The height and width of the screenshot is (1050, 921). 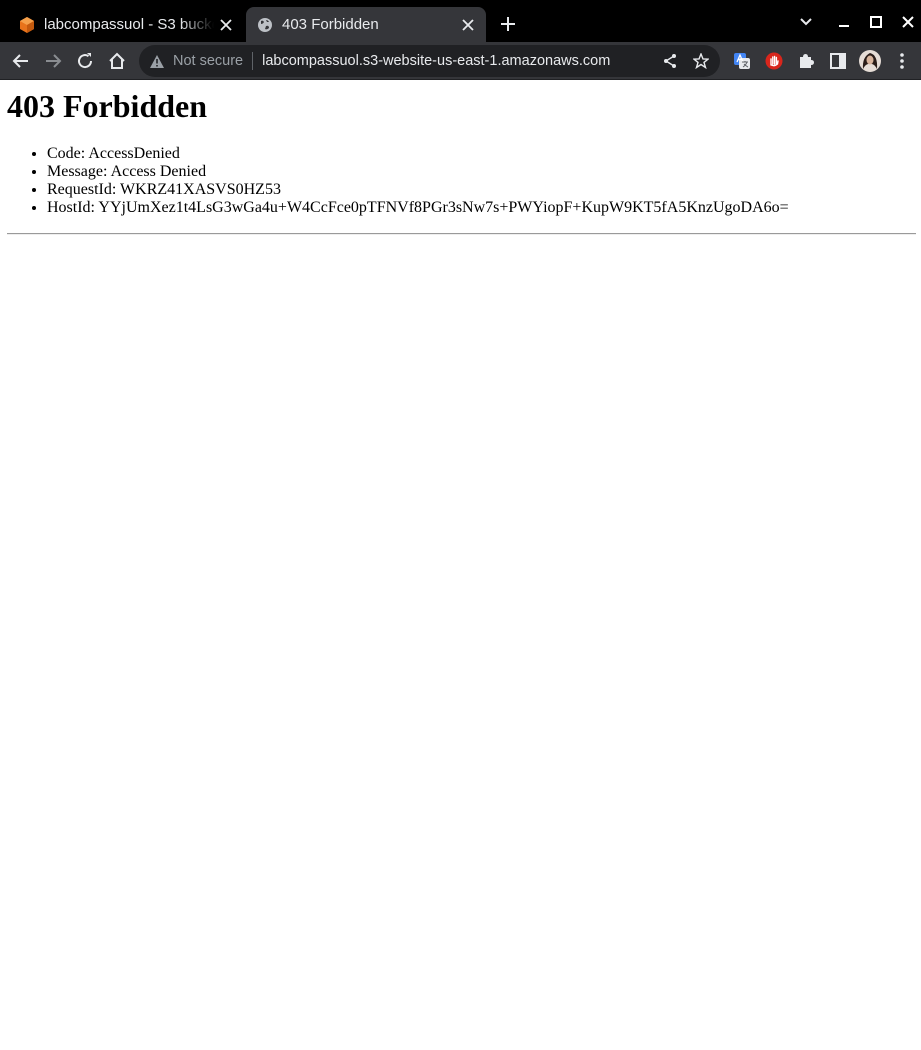 I want to click on reload-icon, so click(x=85, y=61).